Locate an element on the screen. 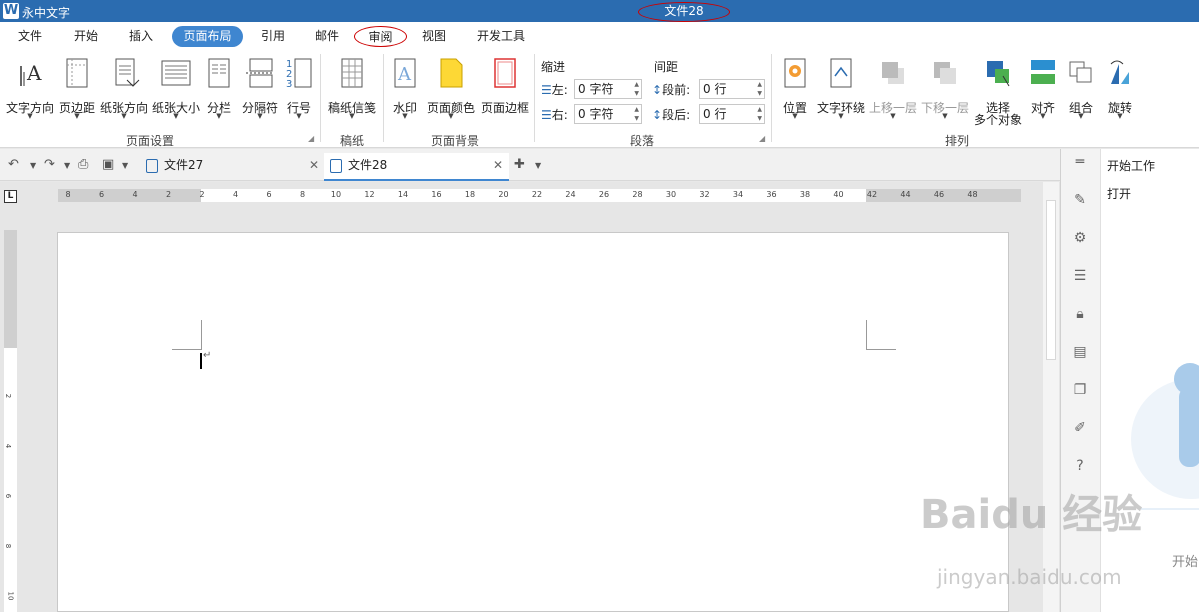 This screenshot has height=612, width=1199. collapse-handle-icon: ═ is located at coordinates (1080, 162).